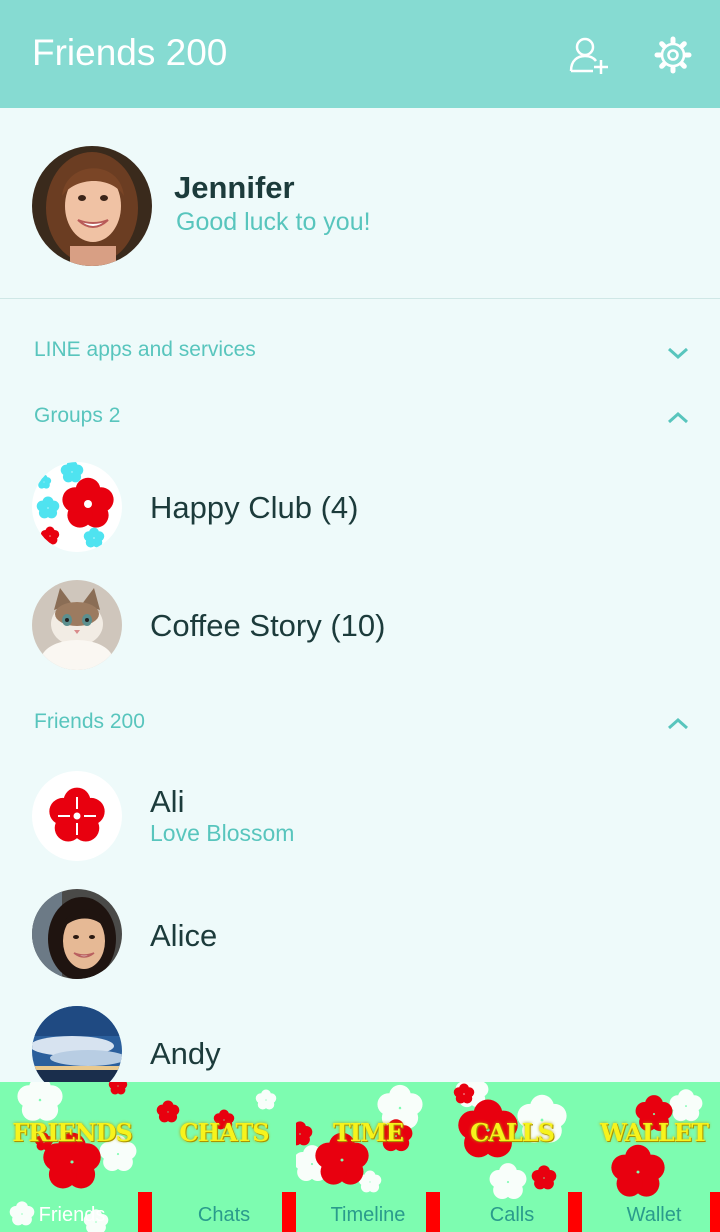 The height and width of the screenshot is (1232, 720). Describe the element at coordinates (654, 1132) in the screenshot. I see `tab-title: WALLET` at that location.